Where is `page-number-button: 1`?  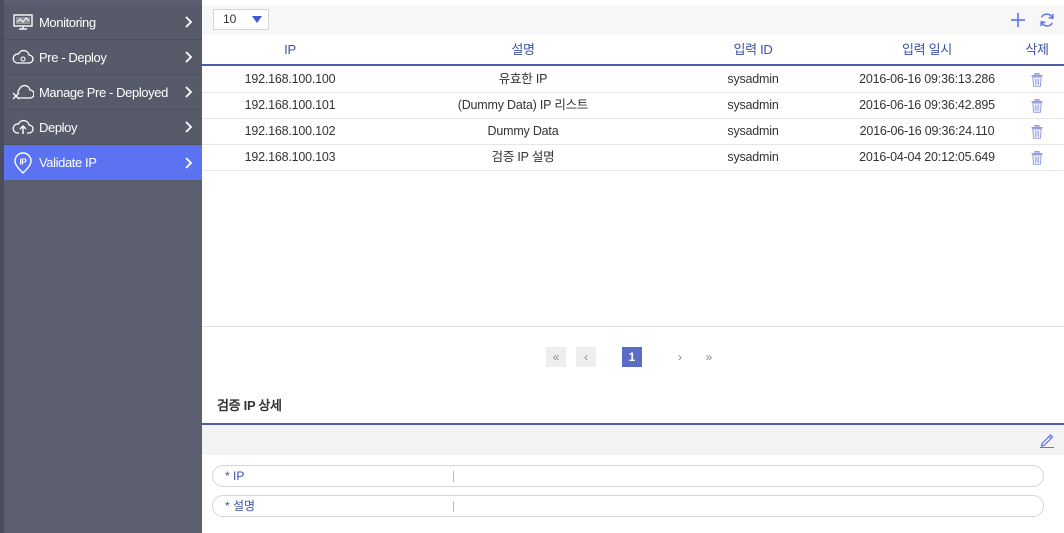
page-number-button: 1 is located at coordinates (632, 357).